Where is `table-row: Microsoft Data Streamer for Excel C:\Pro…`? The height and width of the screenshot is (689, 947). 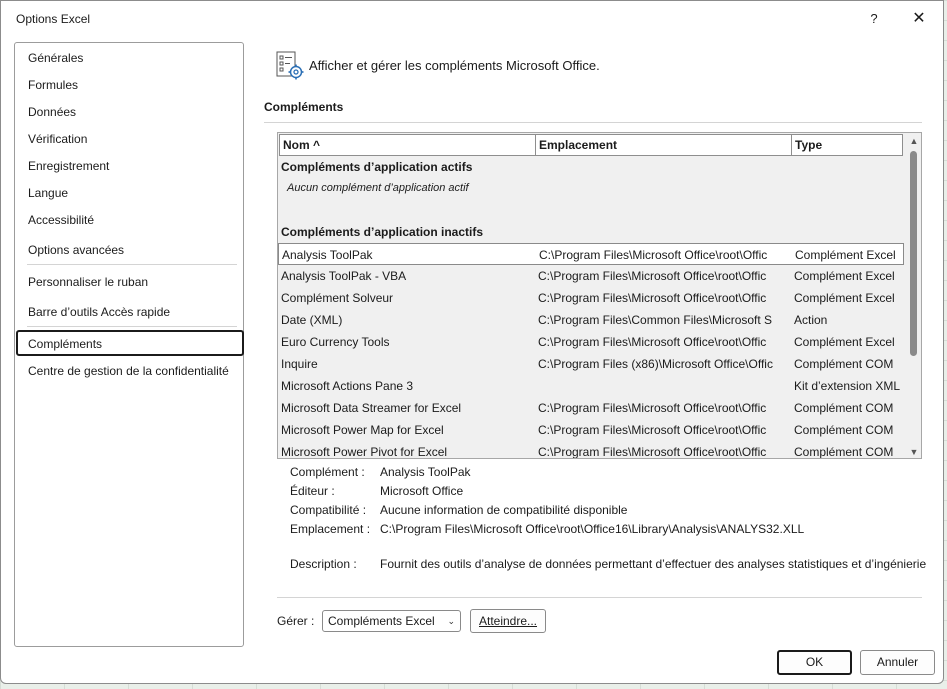 table-row: Microsoft Data Streamer for Excel C:\Pro… is located at coordinates (591, 408).